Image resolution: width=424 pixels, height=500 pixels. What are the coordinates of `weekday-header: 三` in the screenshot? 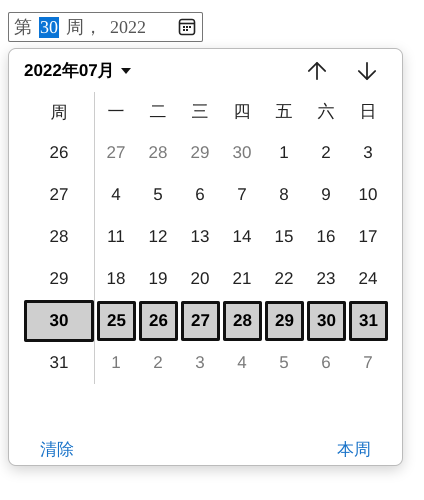 It's located at (200, 111).